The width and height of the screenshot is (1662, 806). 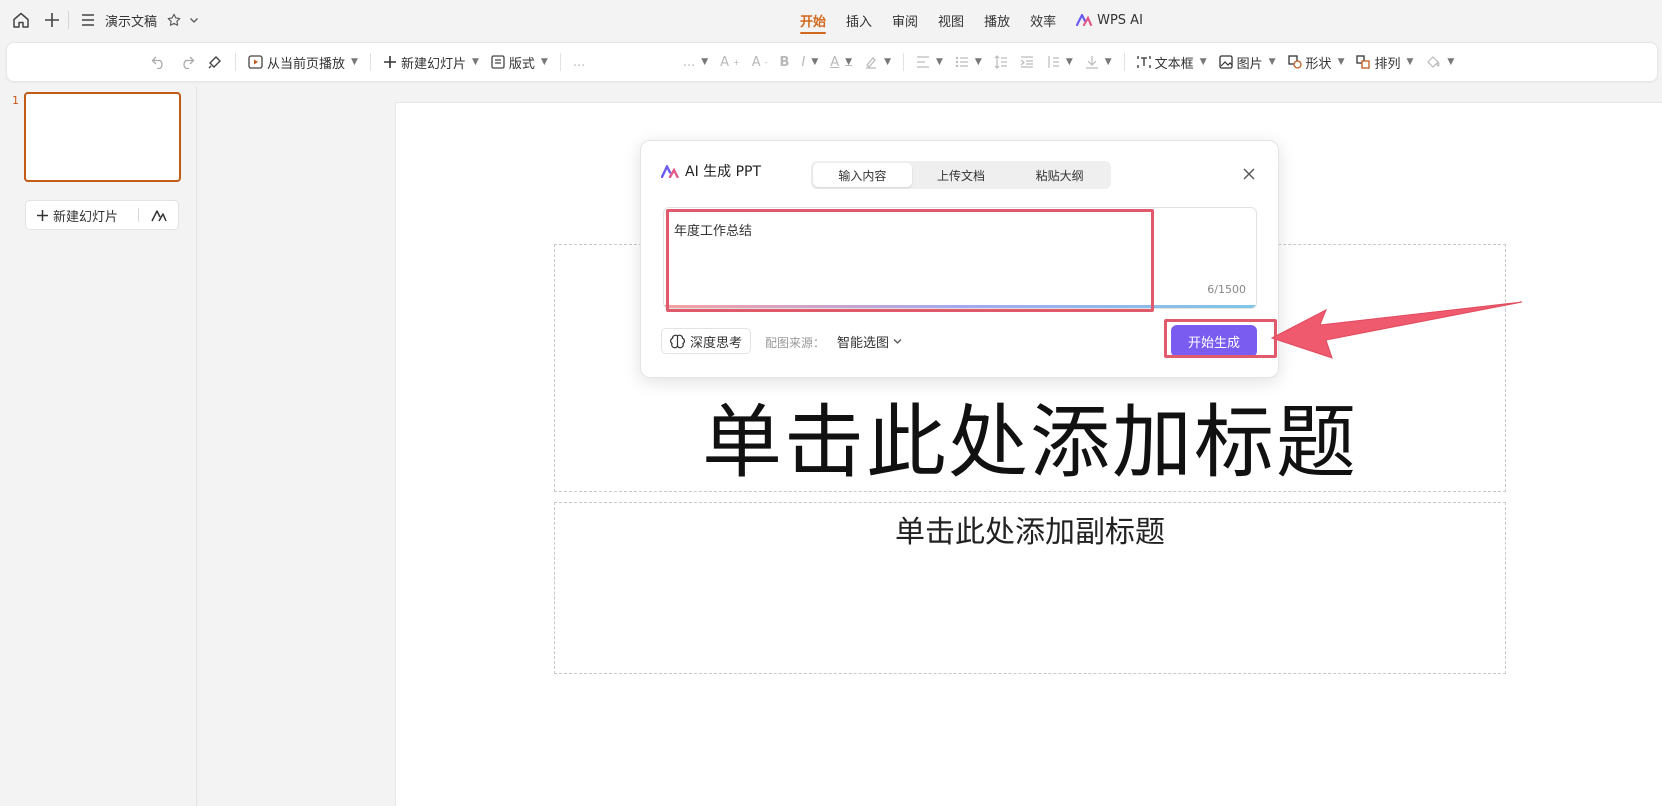 I want to click on shape-icon, so click(x=1294, y=62).